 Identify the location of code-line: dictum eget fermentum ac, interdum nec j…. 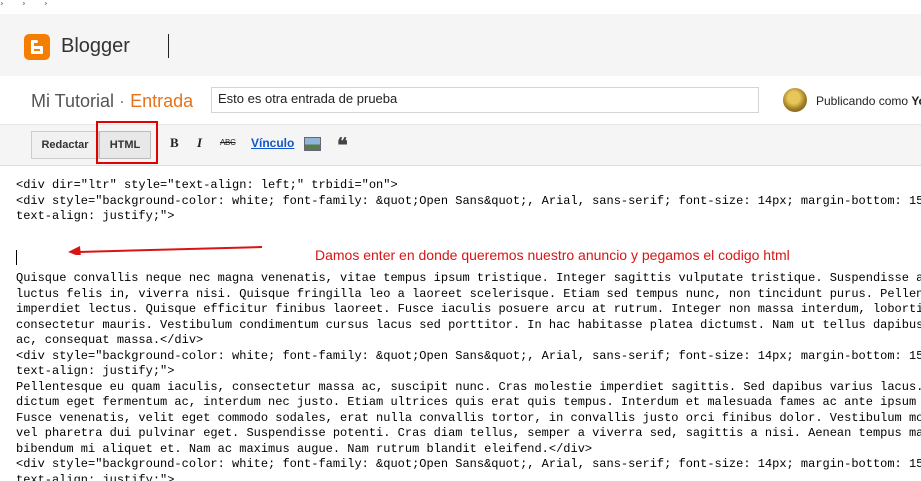
(468, 403).